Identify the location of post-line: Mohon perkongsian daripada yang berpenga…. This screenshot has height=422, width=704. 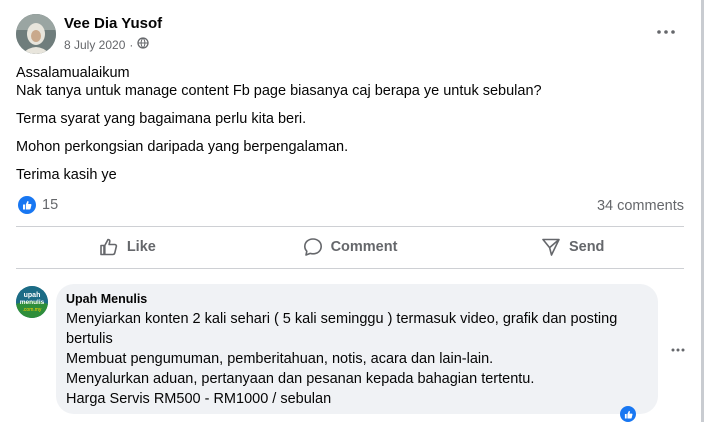
(182, 147).